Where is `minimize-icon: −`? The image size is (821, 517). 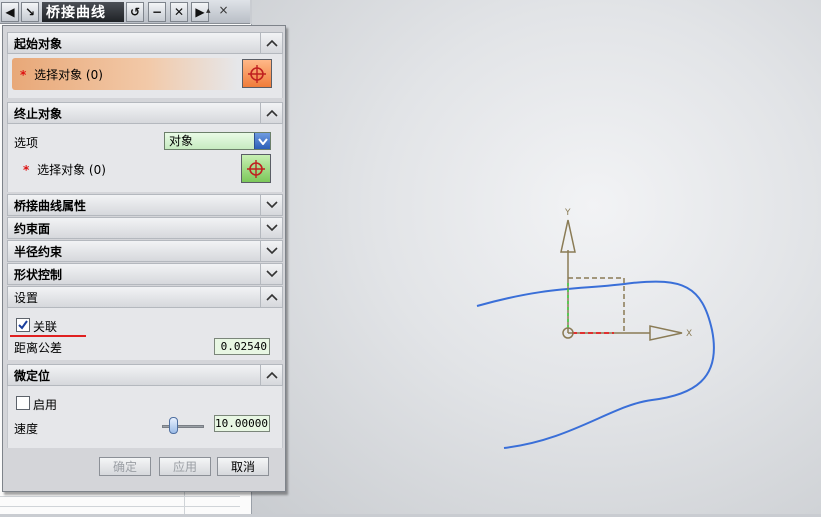 minimize-icon: − is located at coordinates (157, 12).